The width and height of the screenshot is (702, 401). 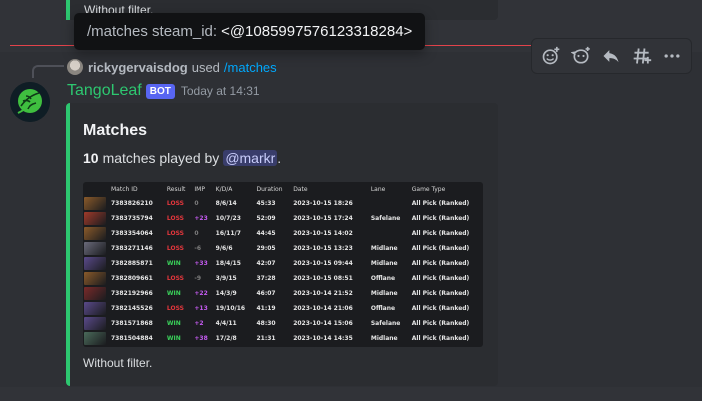 What do you see at coordinates (387, 203) in the screenshot?
I see `cell-lane` at bounding box center [387, 203].